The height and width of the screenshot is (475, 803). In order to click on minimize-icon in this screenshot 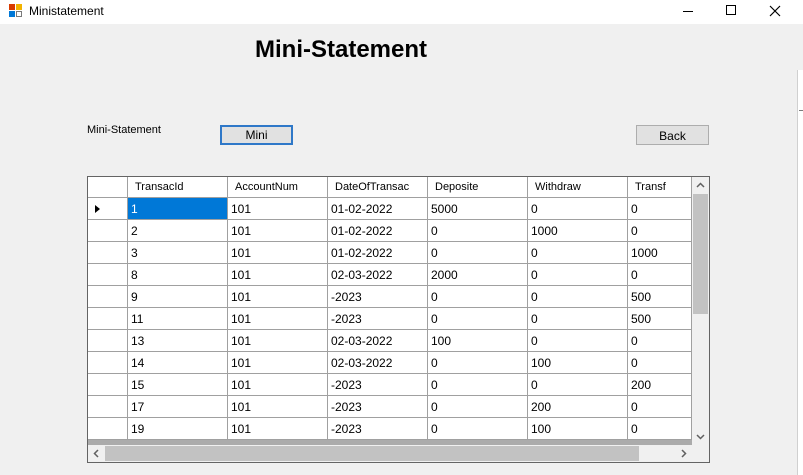, I will do `click(688, 11)`.